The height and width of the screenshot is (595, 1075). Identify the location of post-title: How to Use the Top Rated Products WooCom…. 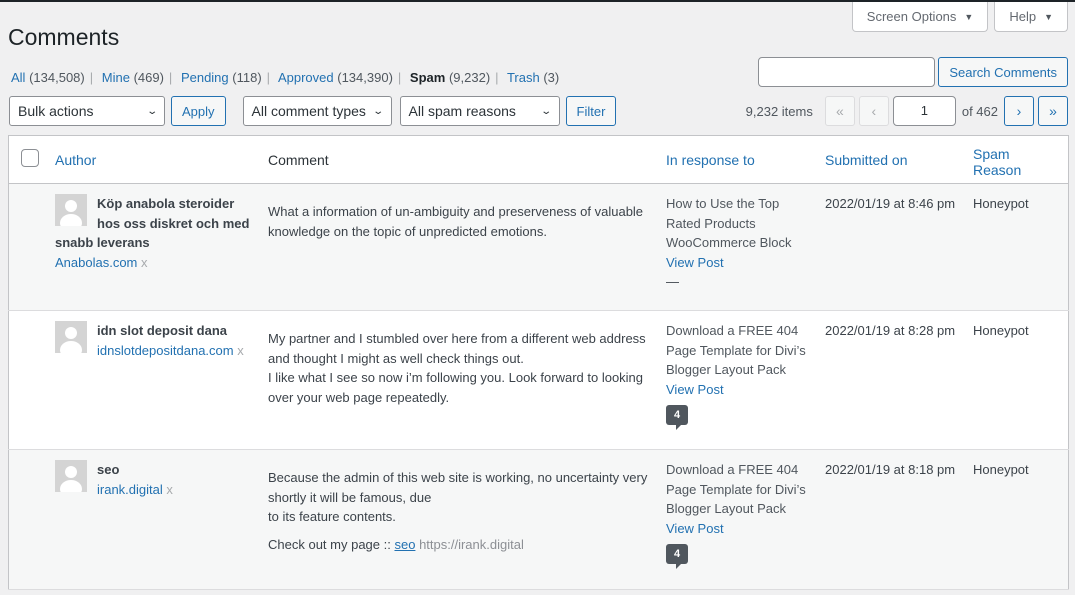
(728, 223).